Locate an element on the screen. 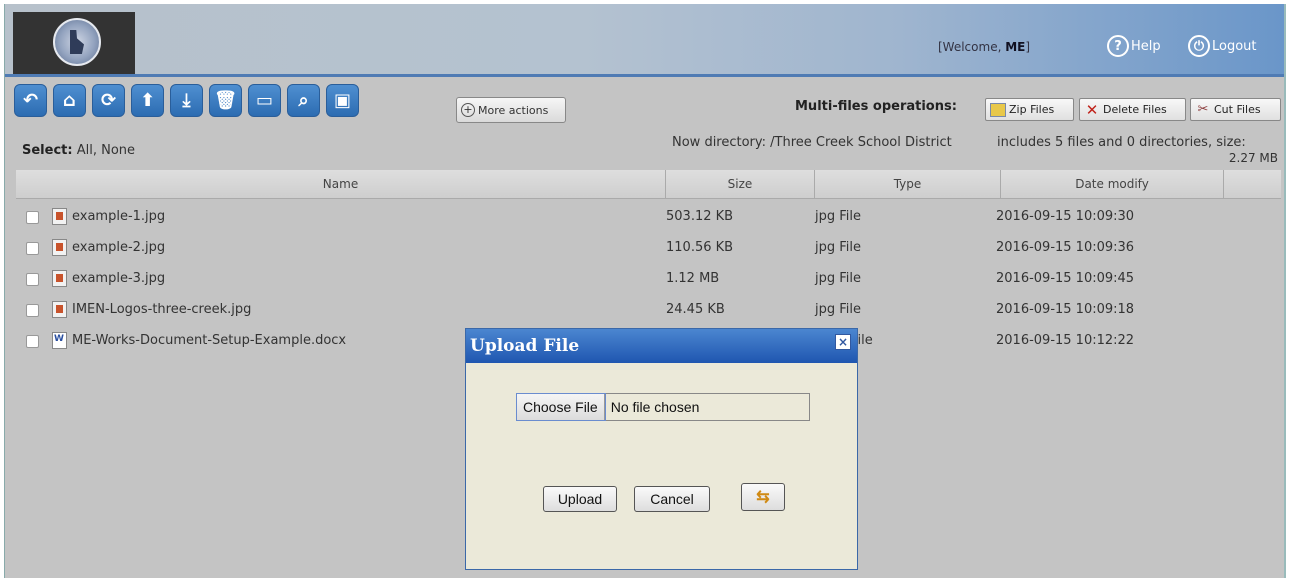 This screenshot has height=578, width=1289. select-controls: Select: All, None is located at coordinates (78, 150).